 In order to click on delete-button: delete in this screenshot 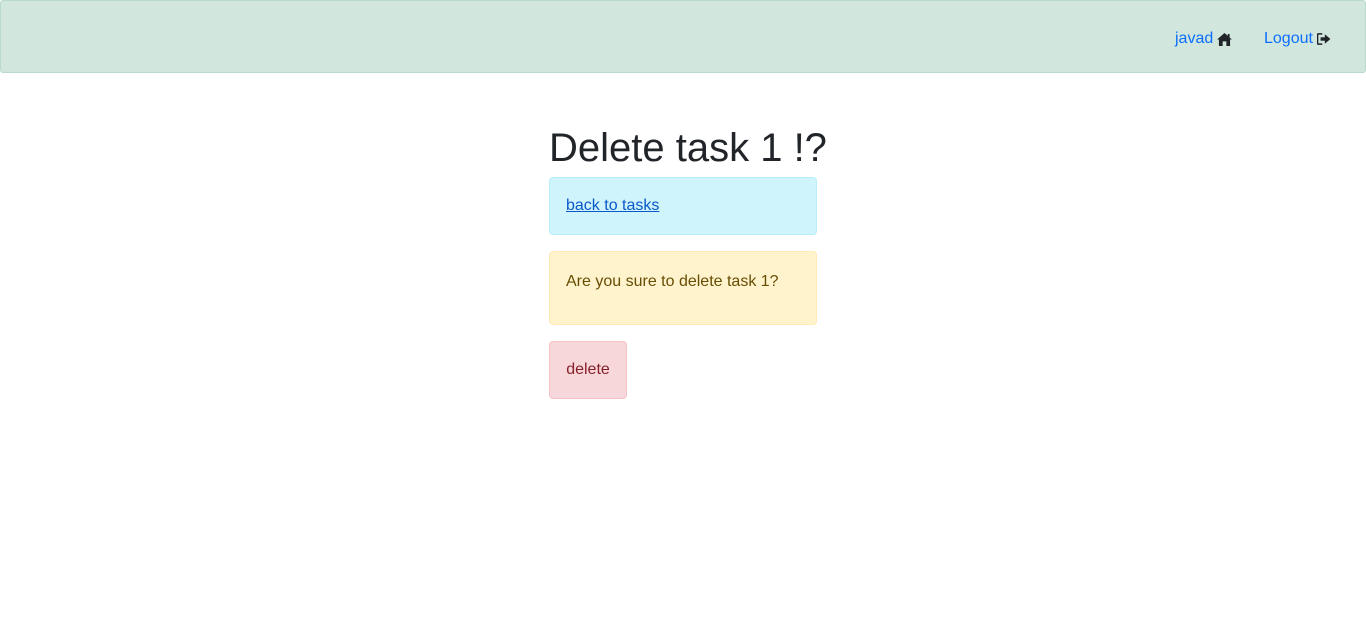, I will do `click(588, 370)`.